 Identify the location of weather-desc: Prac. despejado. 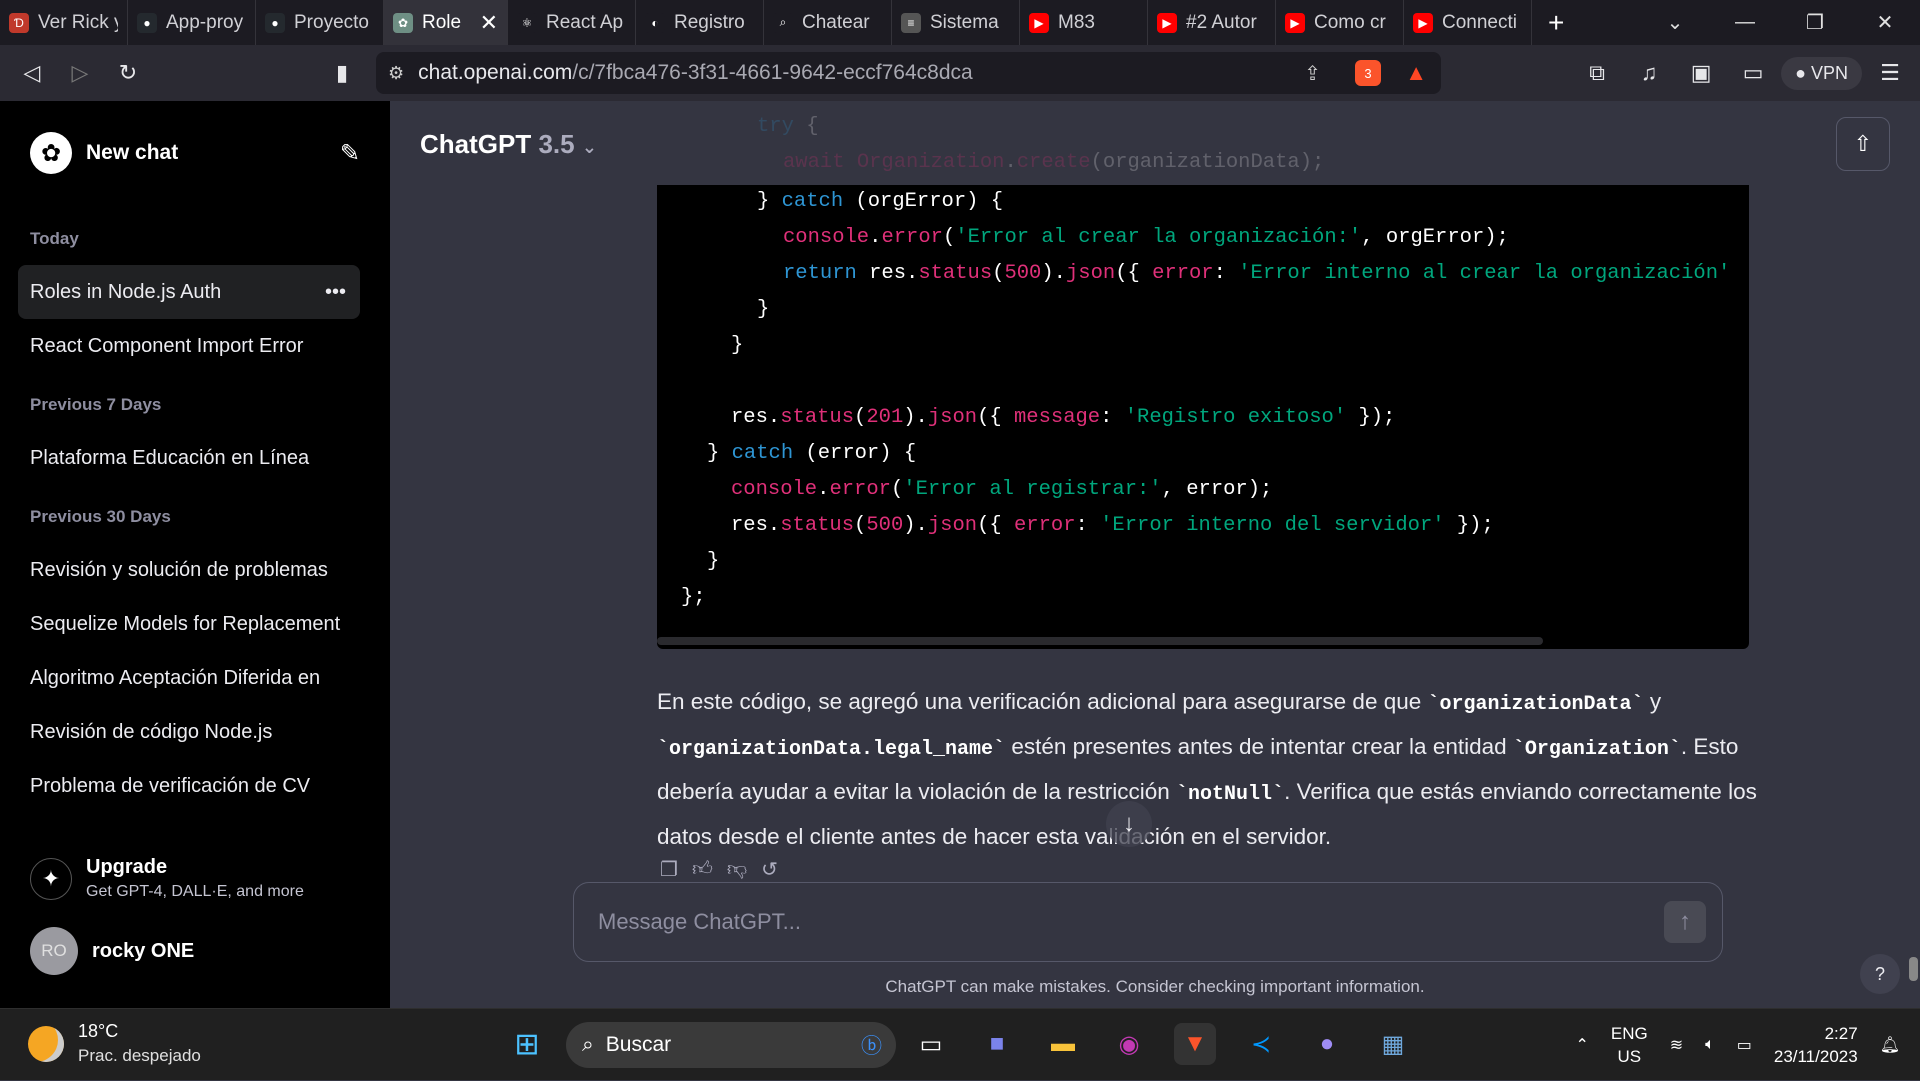
(139, 1055).